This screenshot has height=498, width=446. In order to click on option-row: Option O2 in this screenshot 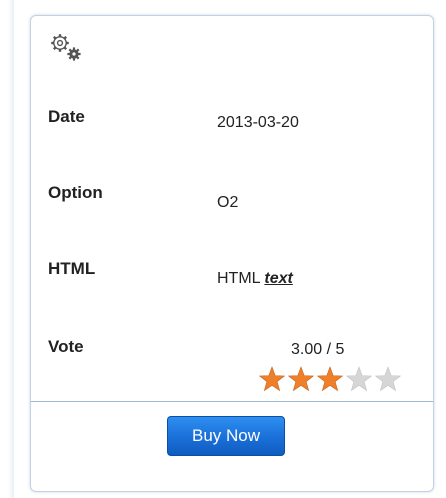, I will do `click(235, 203)`.